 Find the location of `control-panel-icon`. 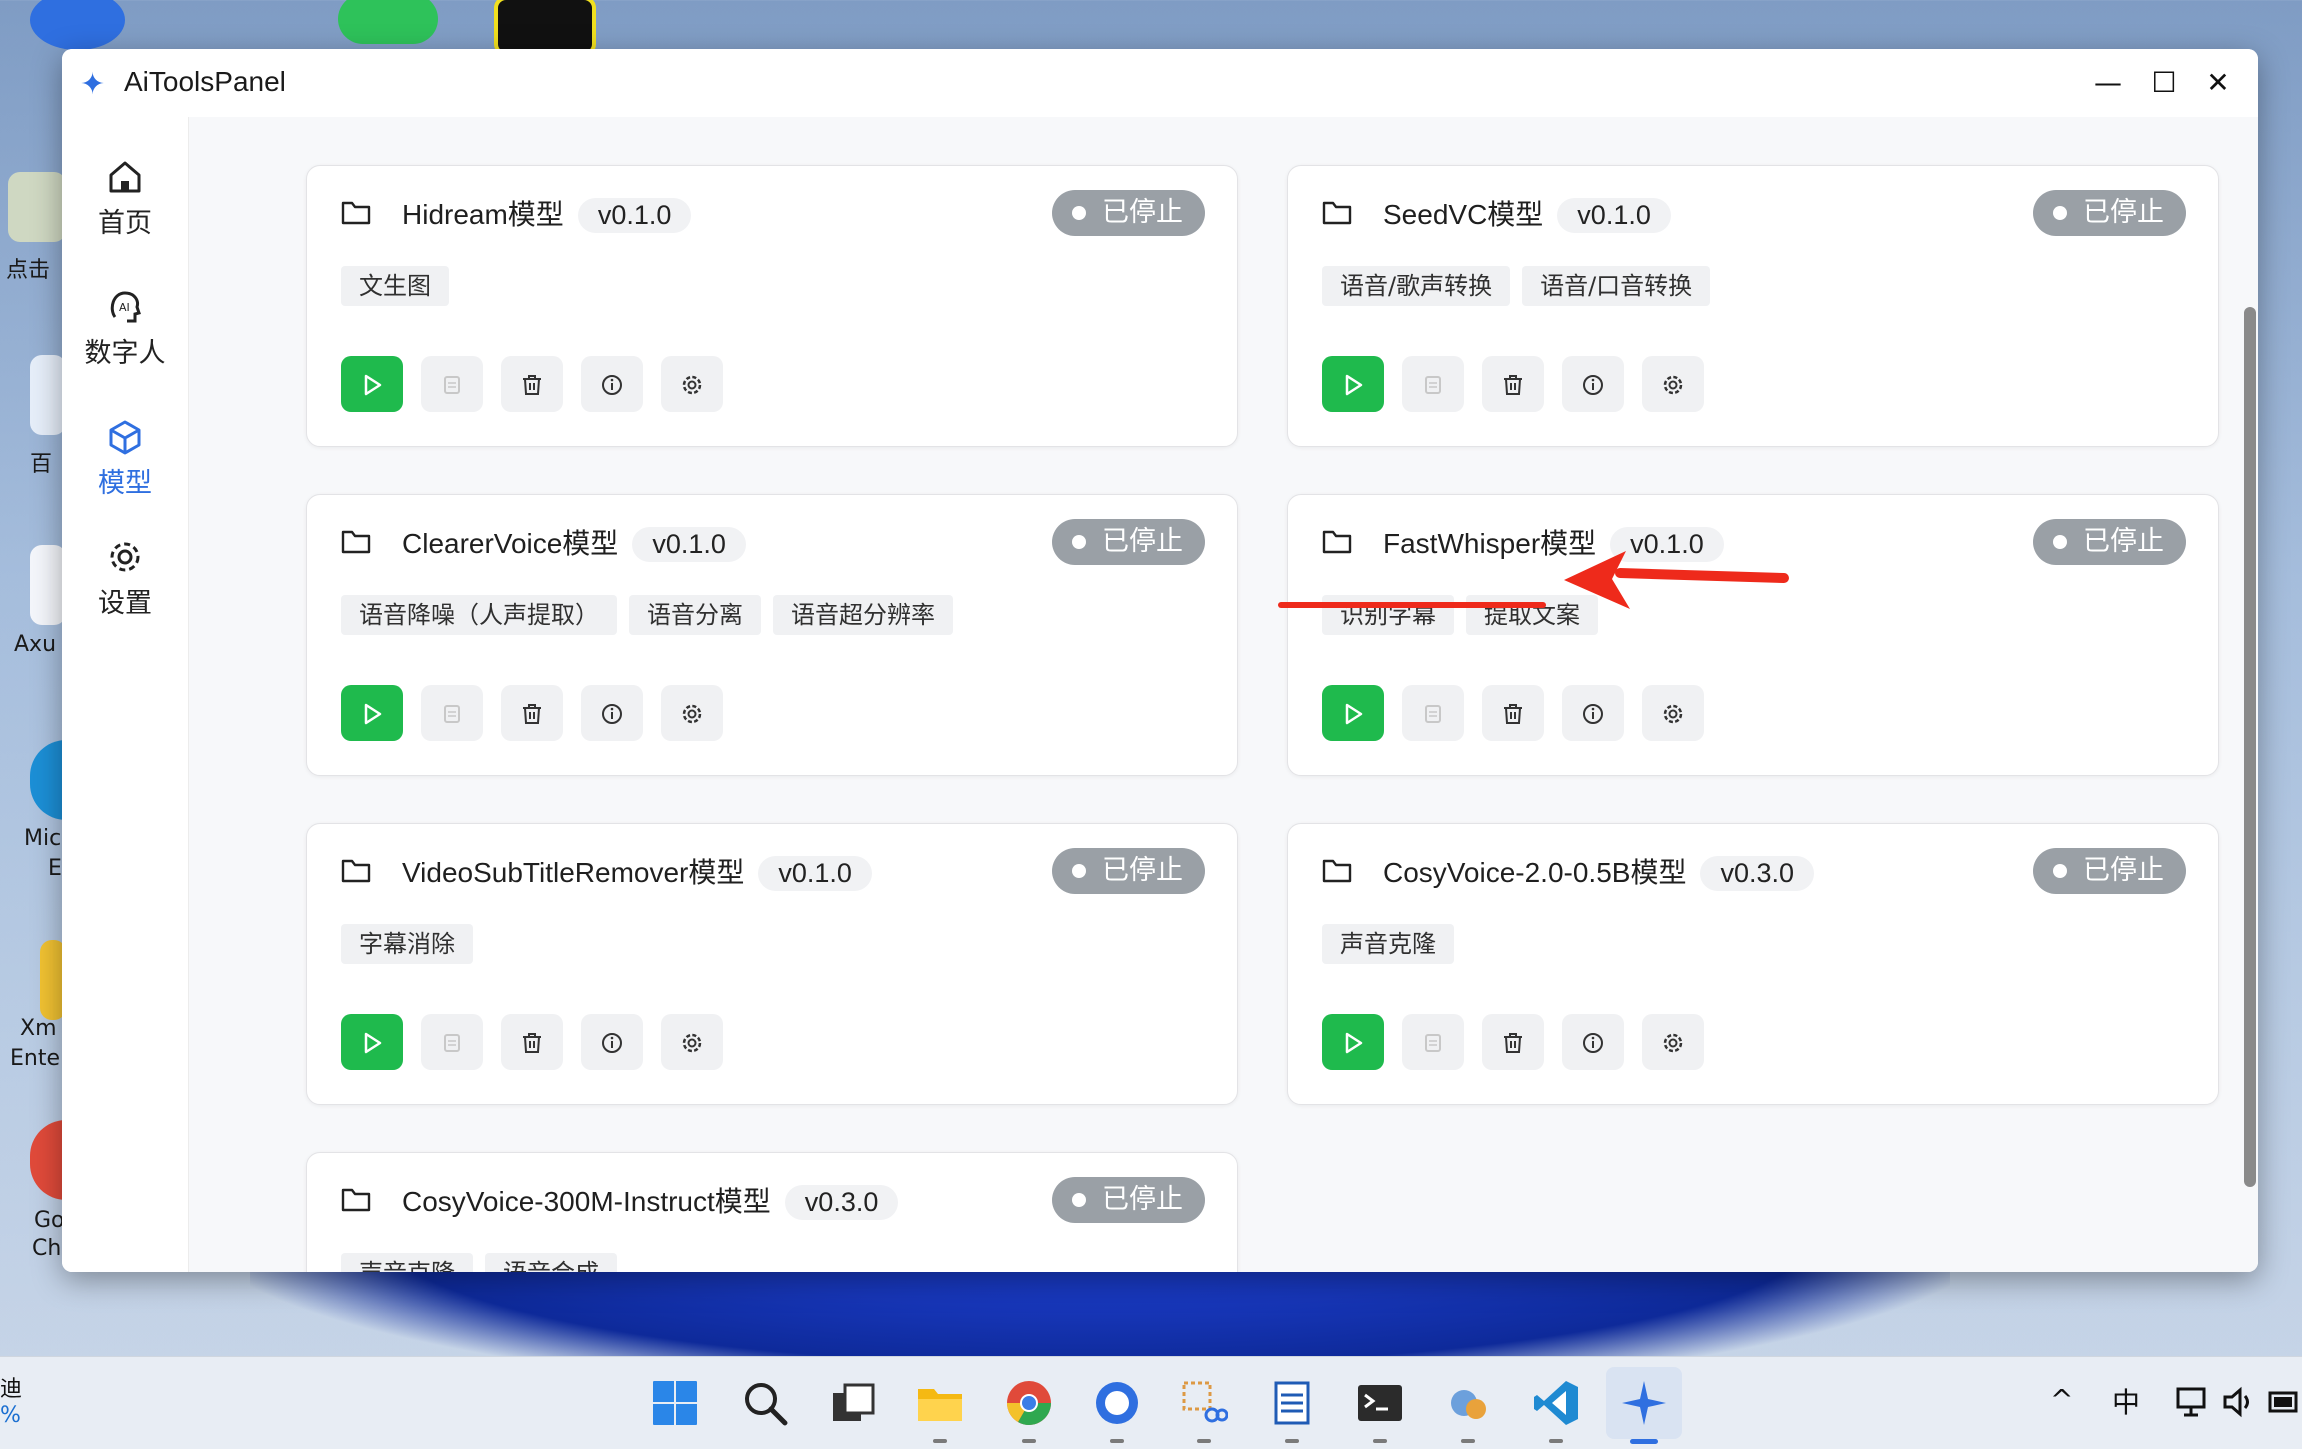

control-panel-icon is located at coordinates (1468, 1403).